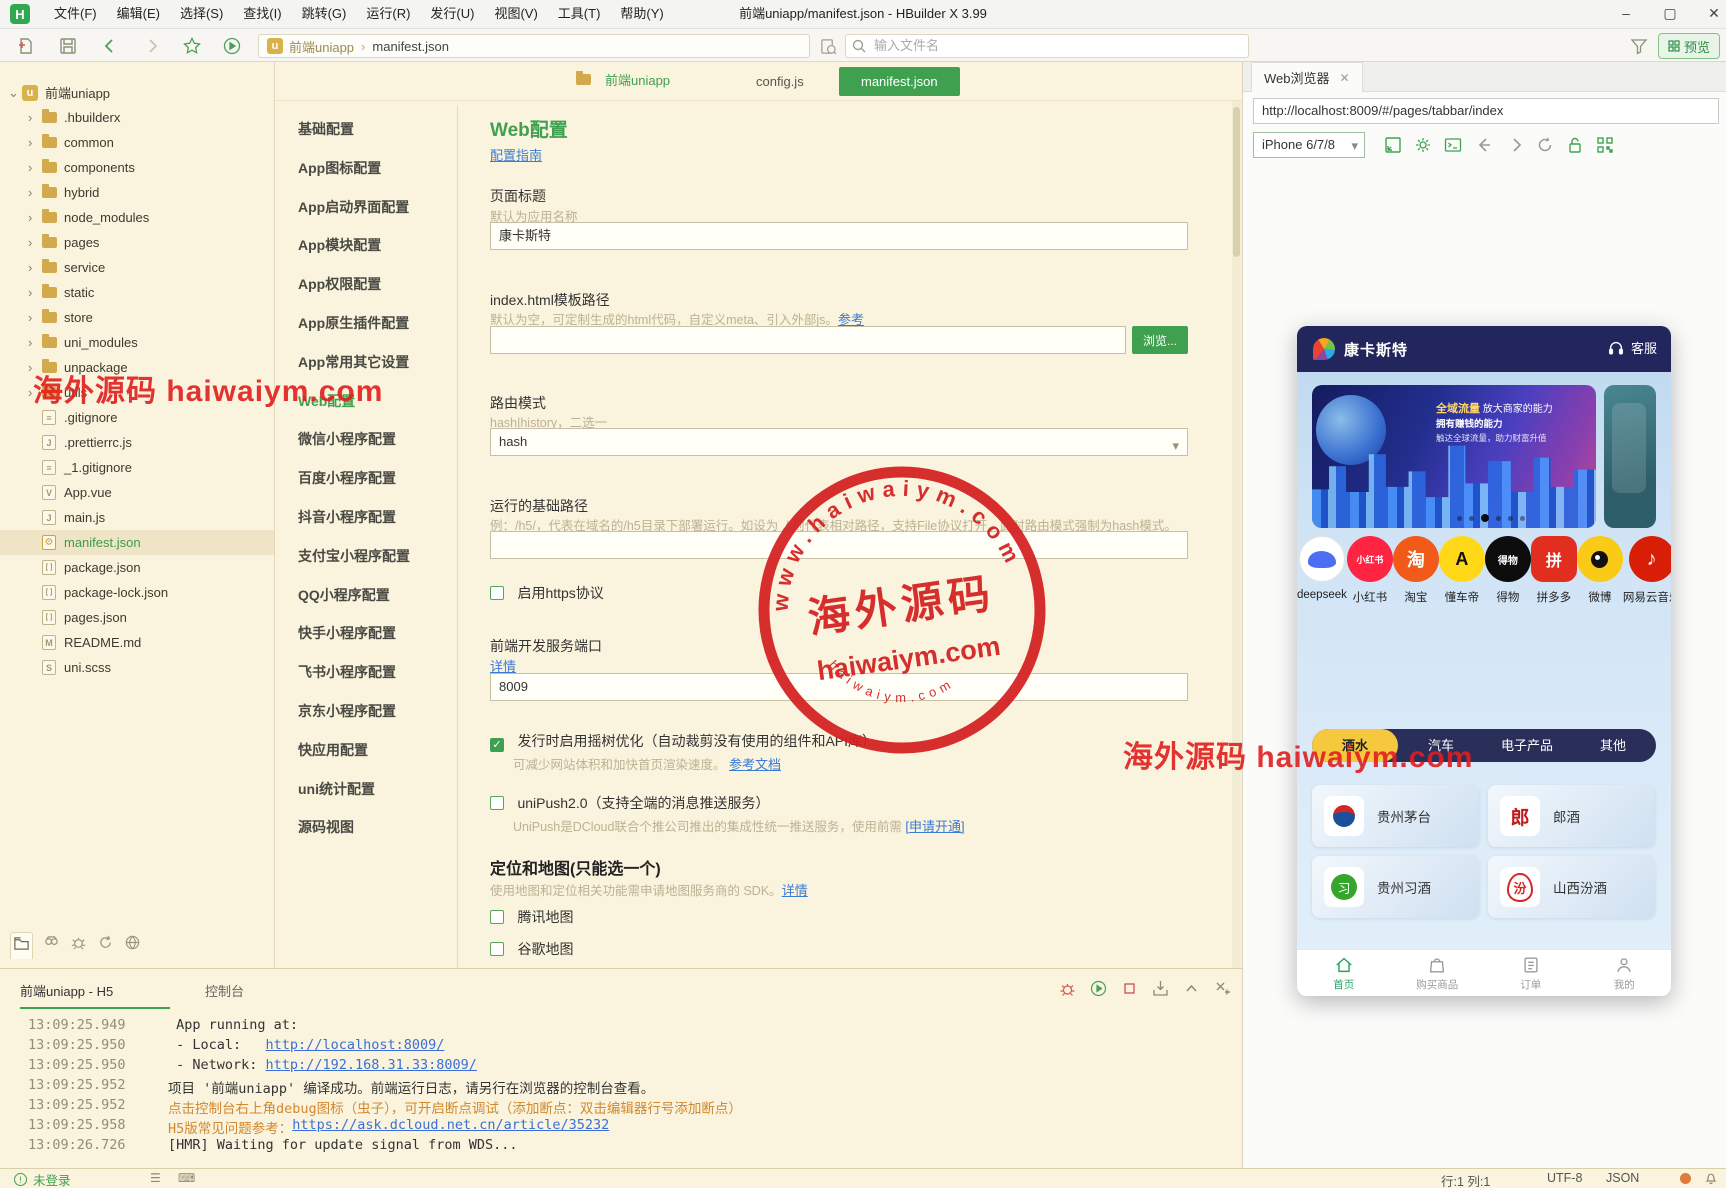 This screenshot has width=1726, height=1188. I want to click on google-map-checkbox, so click(497, 949).